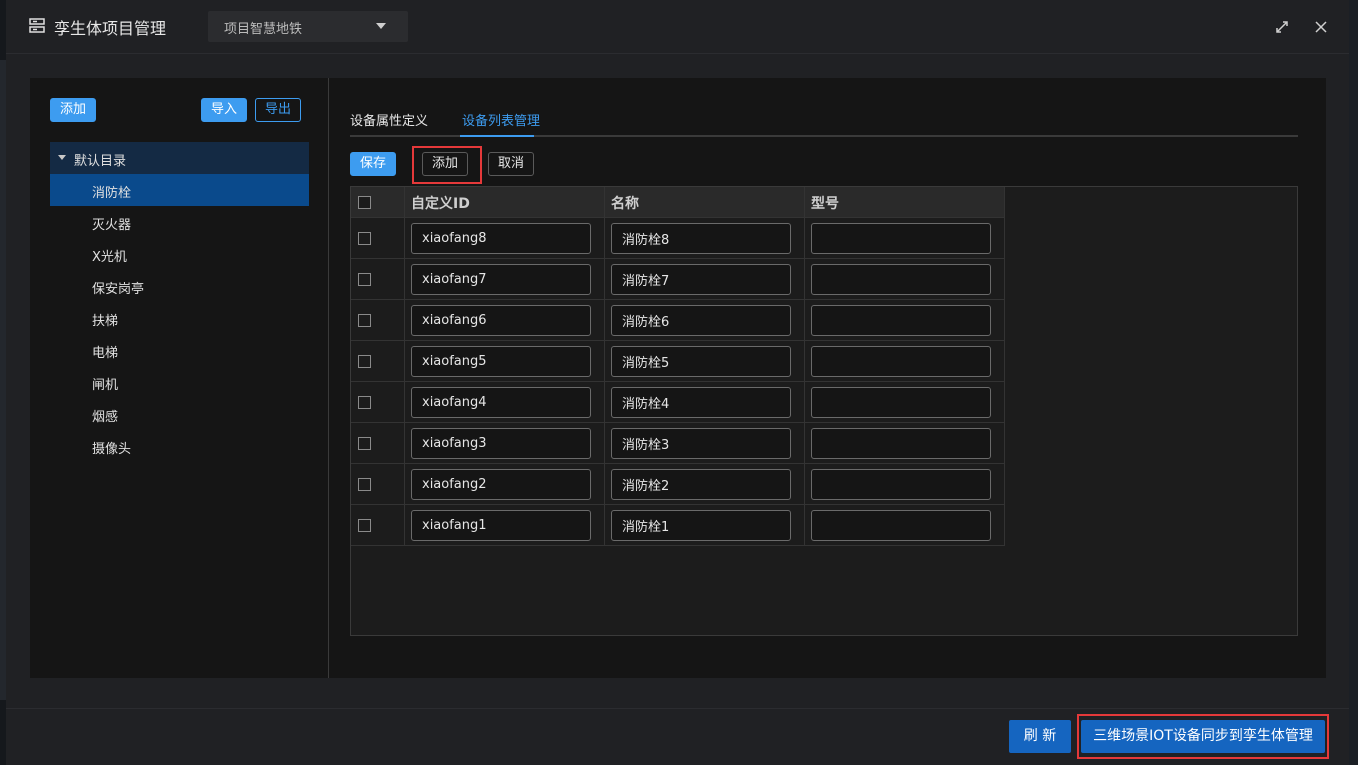  Describe the element at coordinates (118, 289) in the screenshot. I see `tree-item-label: 保安岗亭` at that location.